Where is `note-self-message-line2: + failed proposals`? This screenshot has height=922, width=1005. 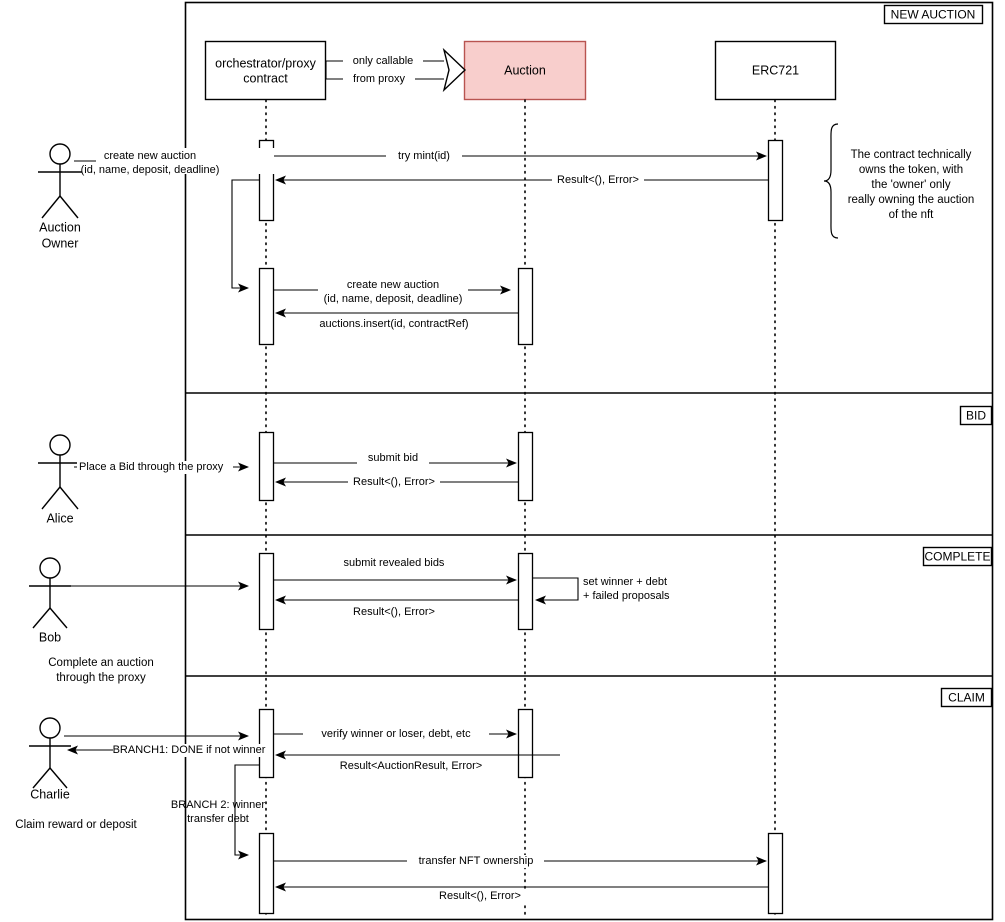
note-self-message-line2: + failed proposals is located at coordinates (626, 596).